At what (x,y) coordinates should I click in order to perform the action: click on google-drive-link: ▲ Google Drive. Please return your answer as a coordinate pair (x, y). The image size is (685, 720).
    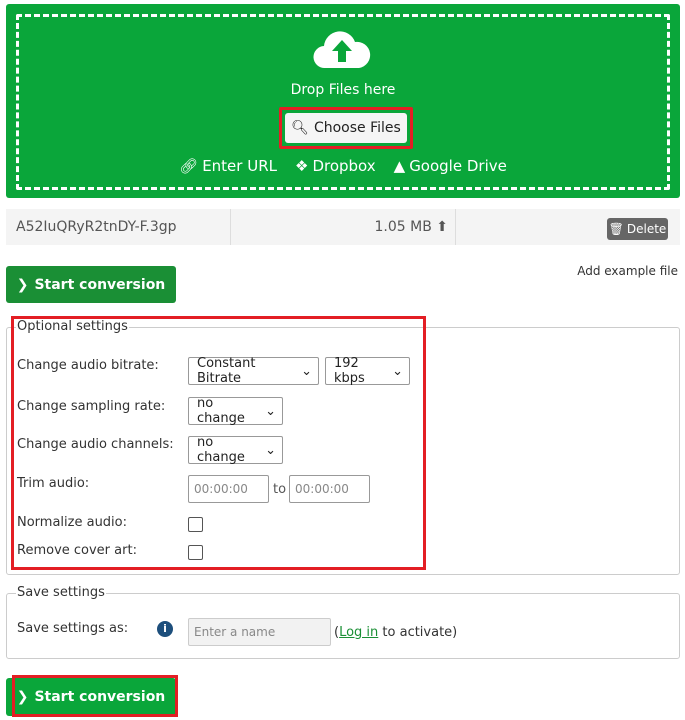
    Looking at the image, I should click on (450, 166).